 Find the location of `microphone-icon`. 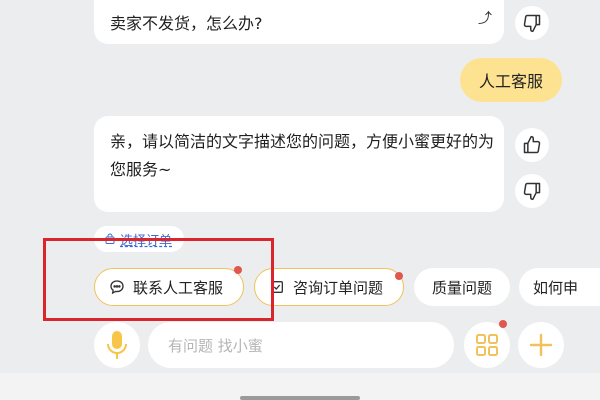

microphone-icon is located at coordinates (117, 345).